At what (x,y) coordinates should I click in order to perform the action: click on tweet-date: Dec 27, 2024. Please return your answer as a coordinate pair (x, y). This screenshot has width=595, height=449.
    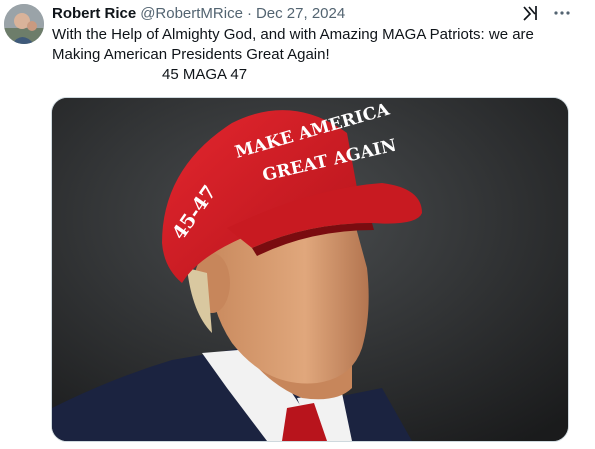
    Looking at the image, I should click on (300, 13).